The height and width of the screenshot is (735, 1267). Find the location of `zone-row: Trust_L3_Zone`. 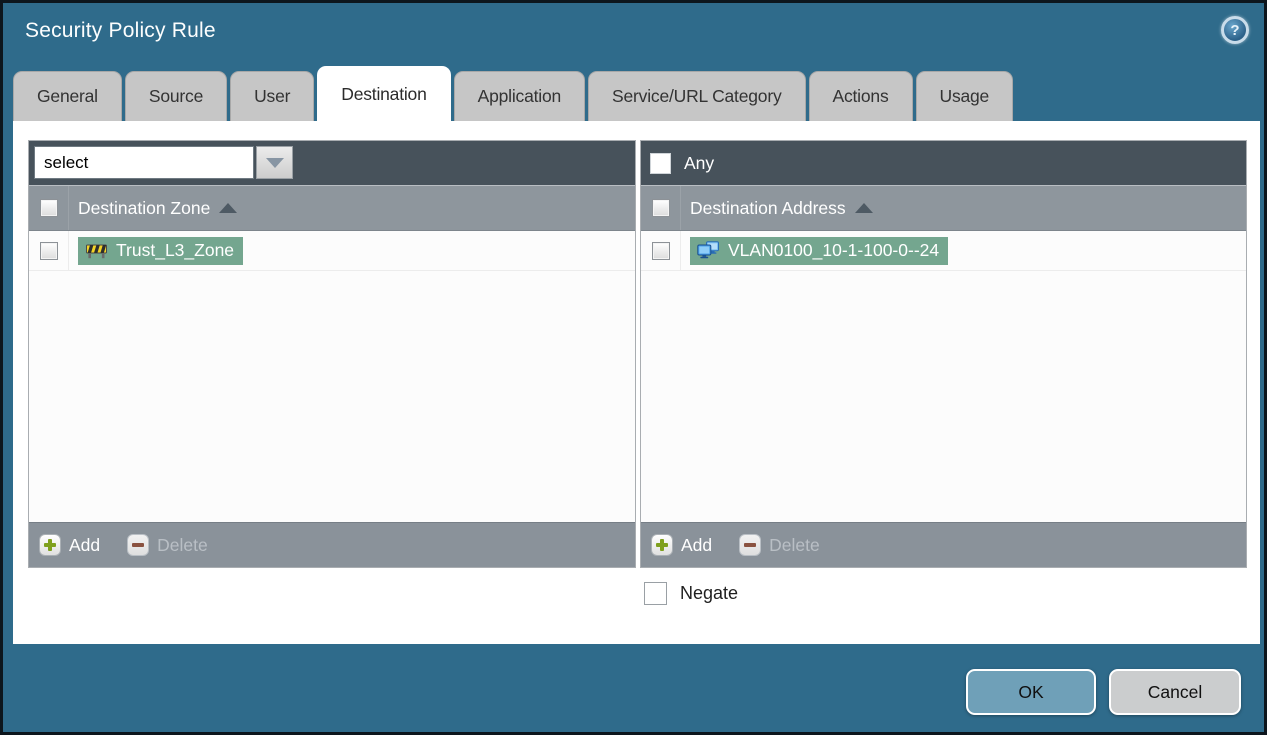

zone-row: Trust_L3_Zone is located at coordinates (332, 251).